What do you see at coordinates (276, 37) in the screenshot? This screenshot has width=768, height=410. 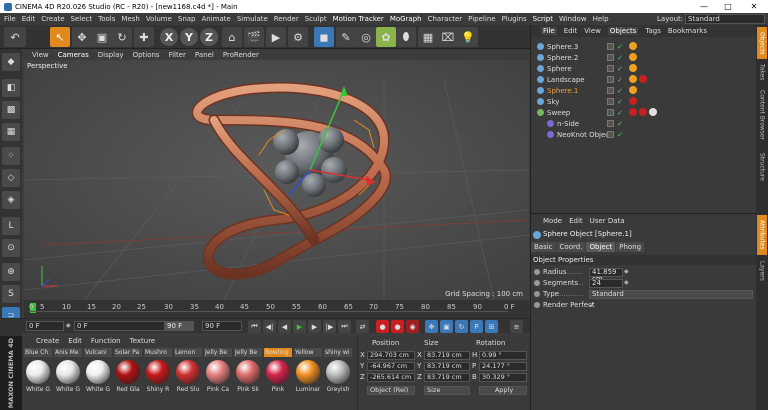 I see `render-picture-viewer-icon: ▶` at bounding box center [276, 37].